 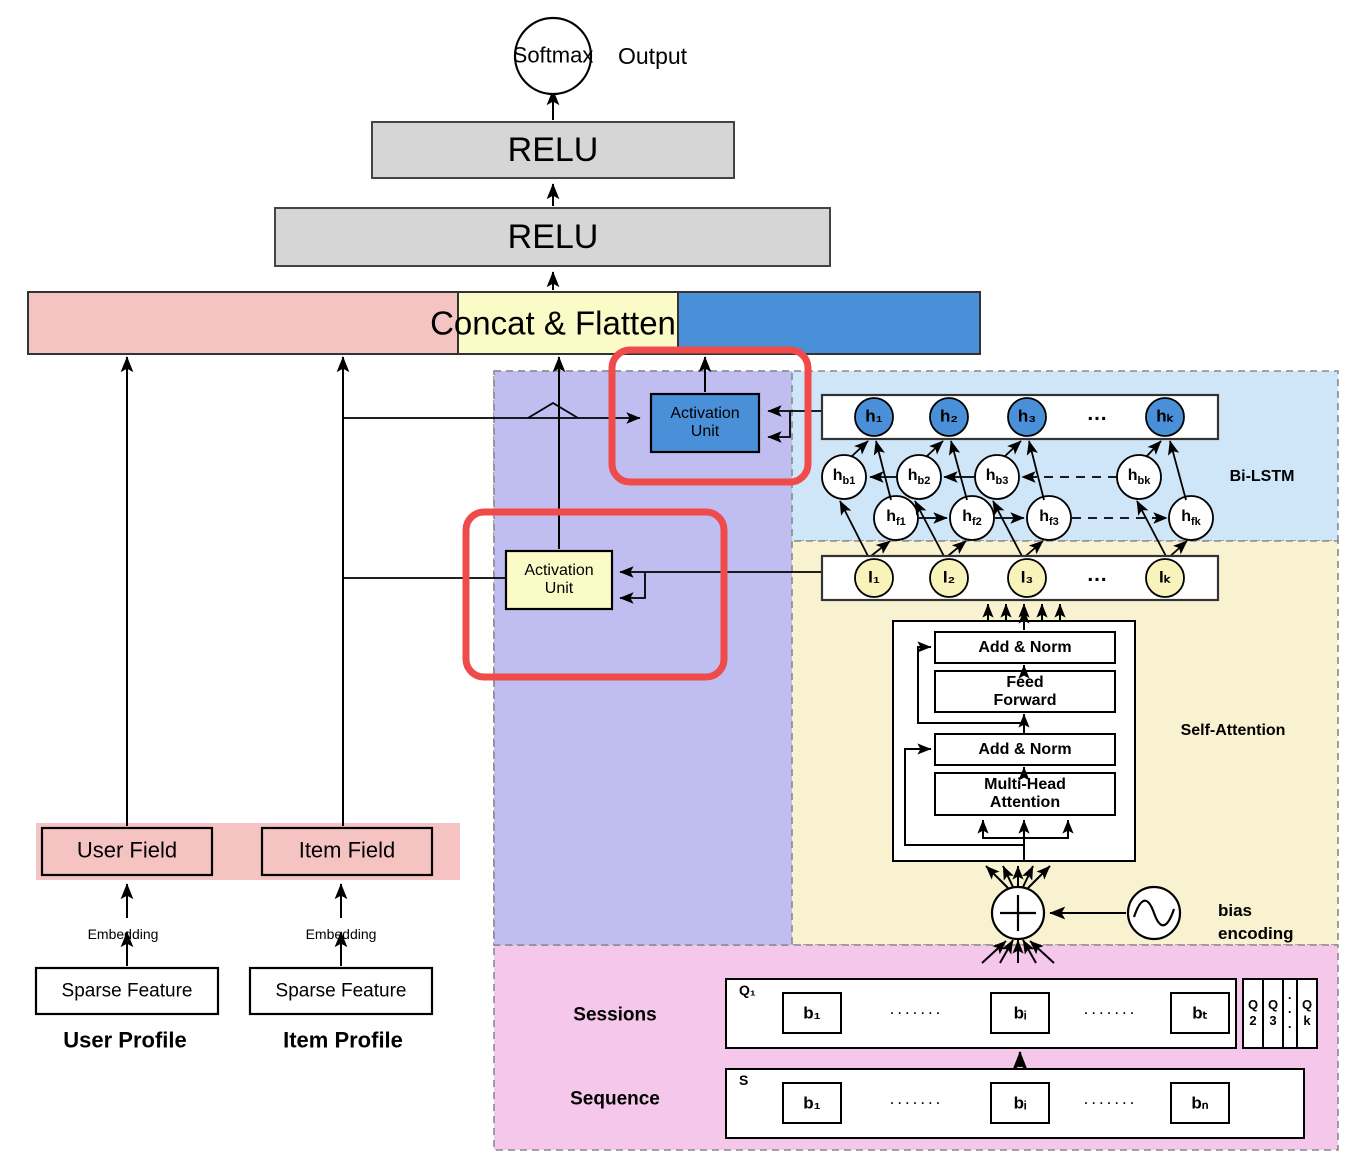 I want to click on concat-segment-right, so click(x=829, y=323).